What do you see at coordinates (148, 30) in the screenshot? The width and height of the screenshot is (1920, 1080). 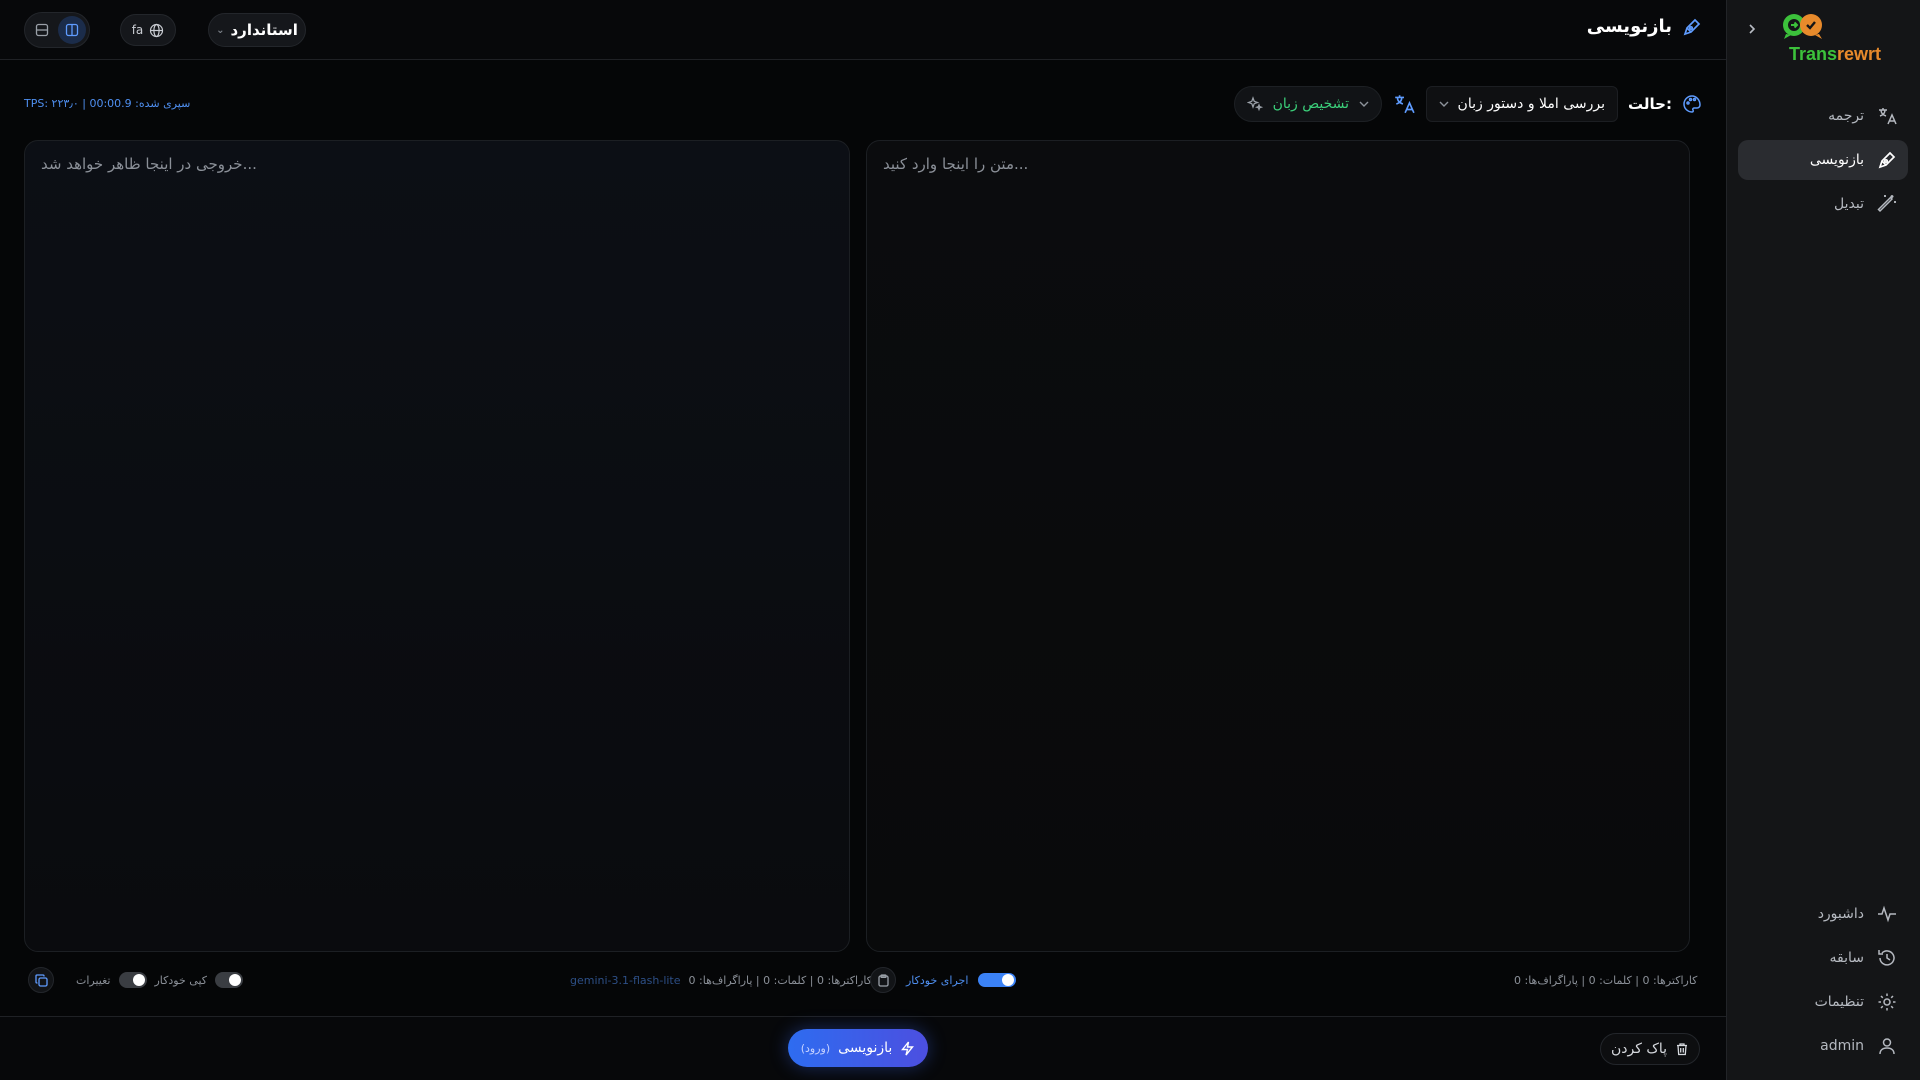 I see `language-button: fa` at bounding box center [148, 30].